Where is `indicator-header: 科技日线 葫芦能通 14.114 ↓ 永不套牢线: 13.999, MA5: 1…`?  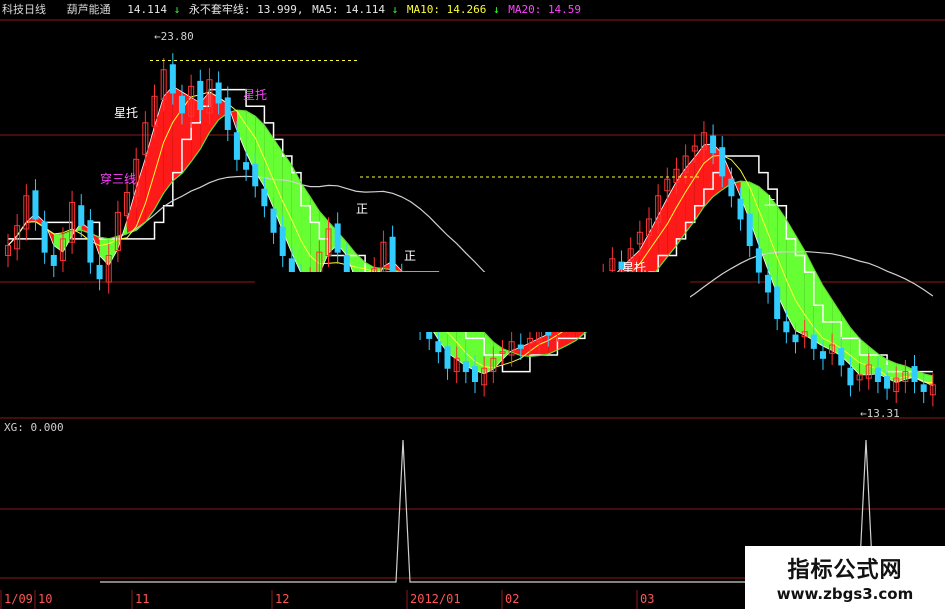 indicator-header: 科技日线 葫芦能通 14.114 ↓ 永不套牢线: 13.999, MA5: 1… is located at coordinates (290, 10).